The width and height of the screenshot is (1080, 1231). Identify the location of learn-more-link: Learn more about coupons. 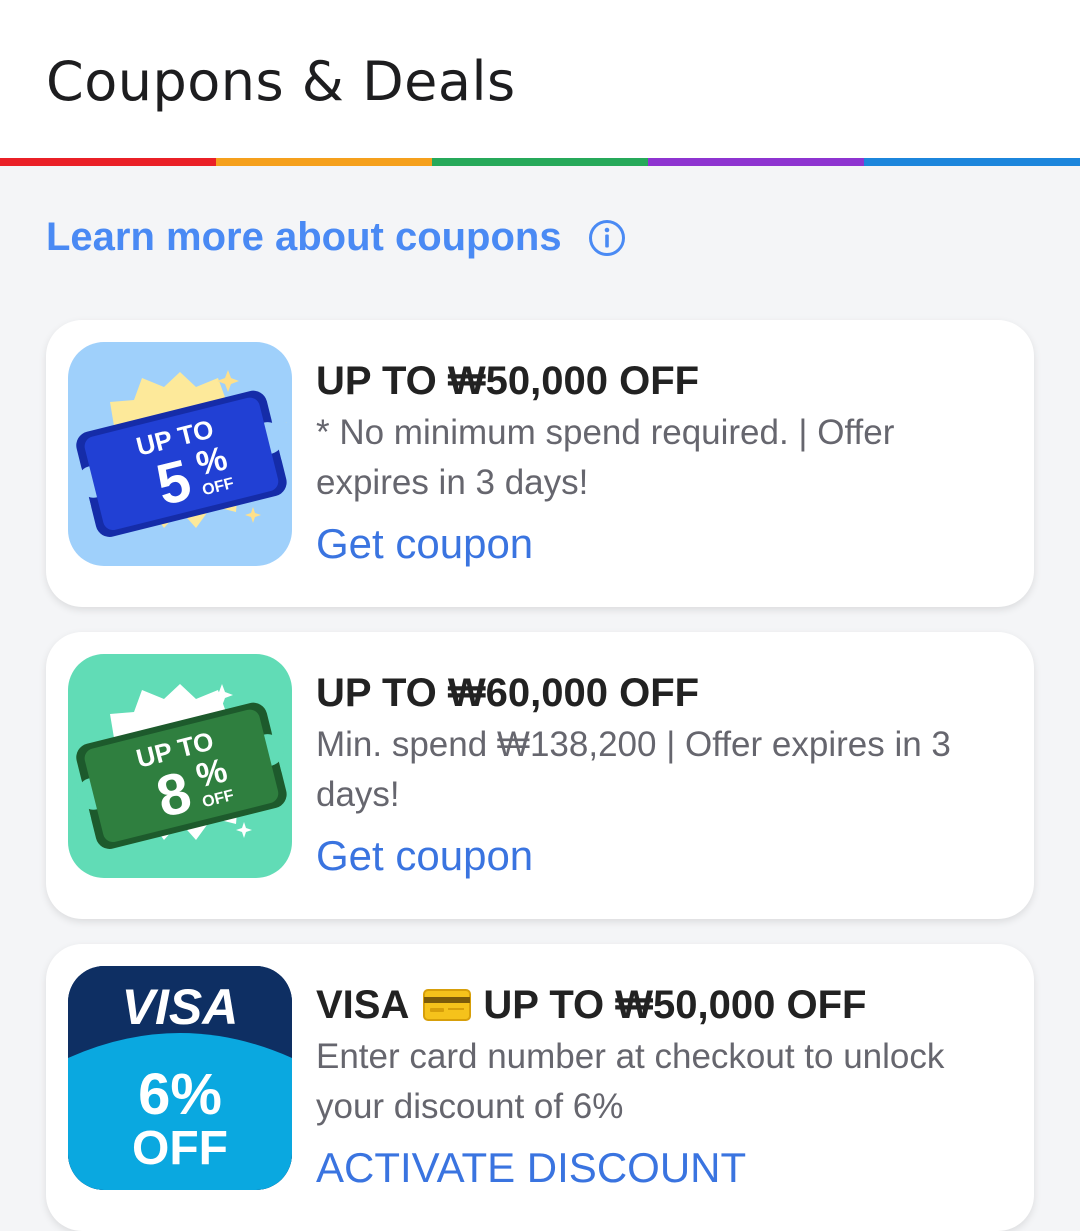
(304, 237).